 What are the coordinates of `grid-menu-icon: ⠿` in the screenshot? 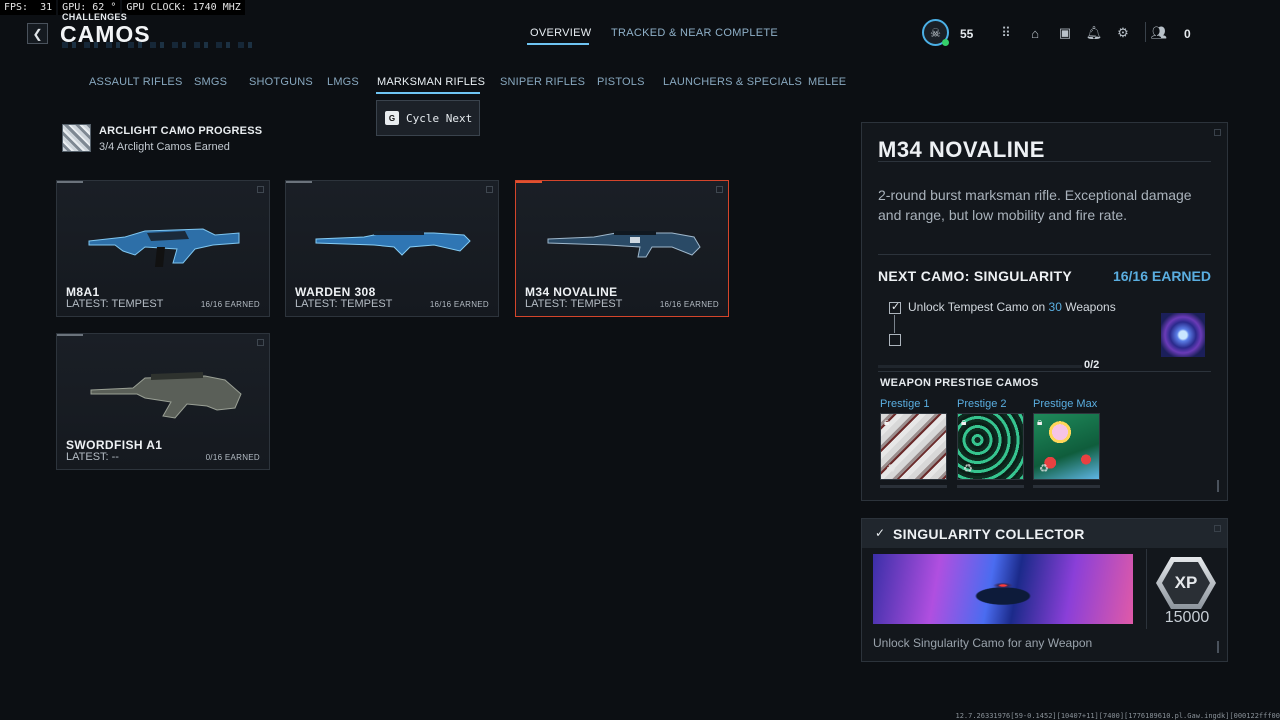 It's located at (1006, 33).